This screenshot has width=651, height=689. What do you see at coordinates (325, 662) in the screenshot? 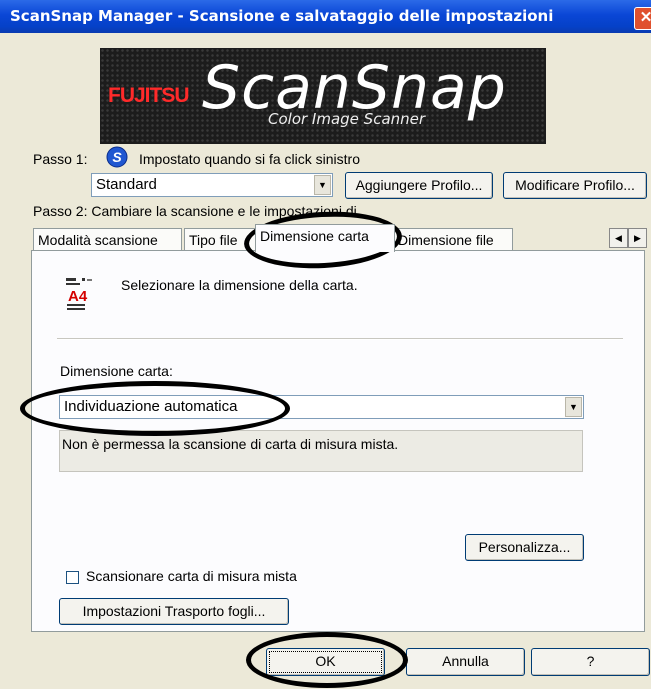
I see `ok-button: OK` at bounding box center [325, 662].